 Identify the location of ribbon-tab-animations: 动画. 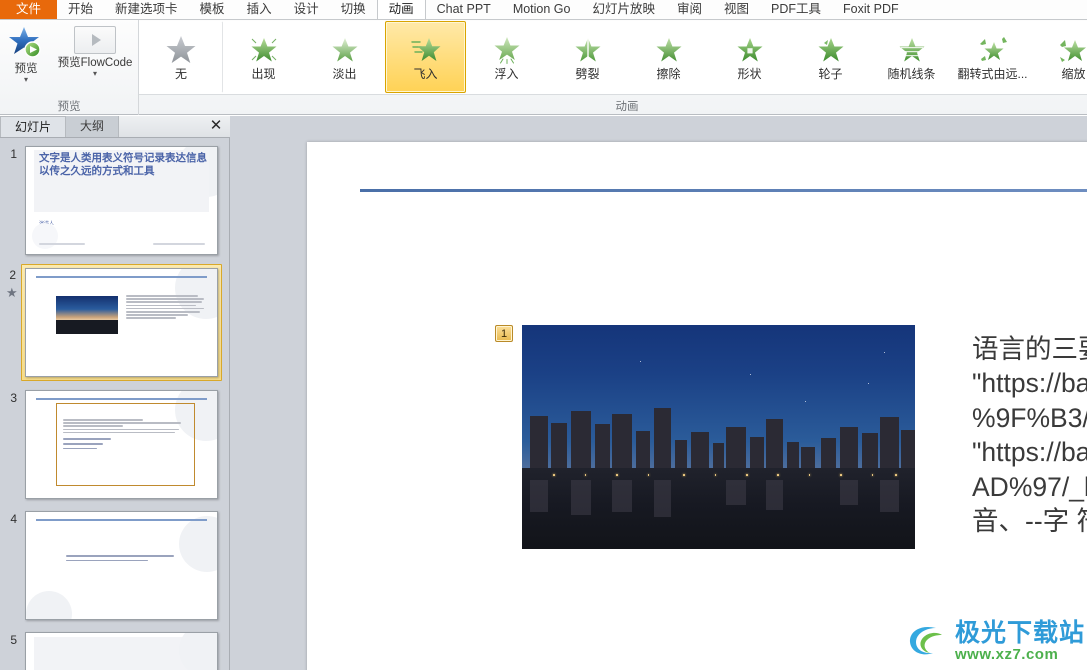
(401, 9).